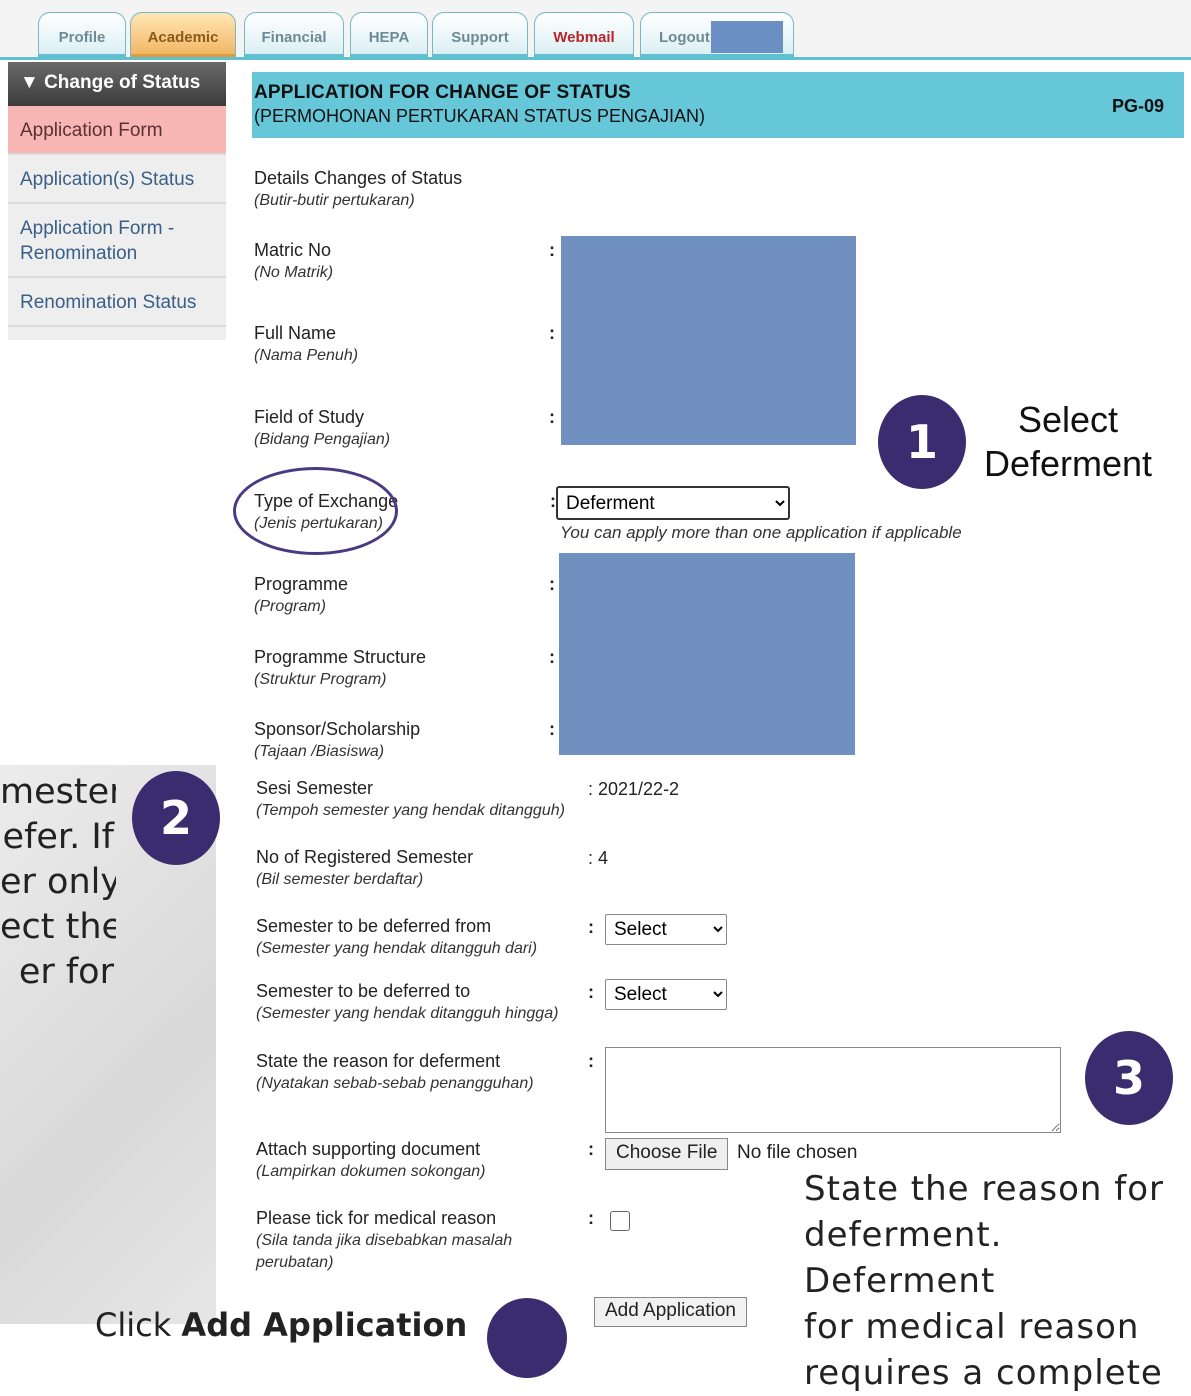 This screenshot has height=1396, width=1191. Describe the element at coordinates (58, 837) in the screenshot. I see `step2-note-line: efer. If` at that location.